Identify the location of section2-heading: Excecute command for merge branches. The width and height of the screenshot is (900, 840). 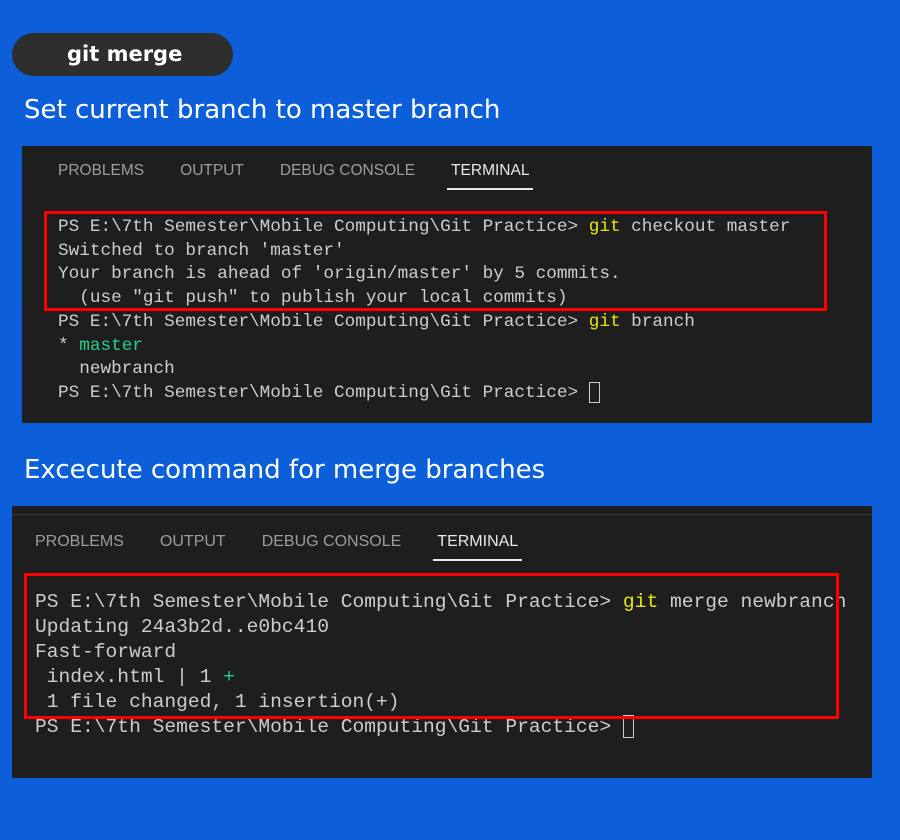
(285, 470).